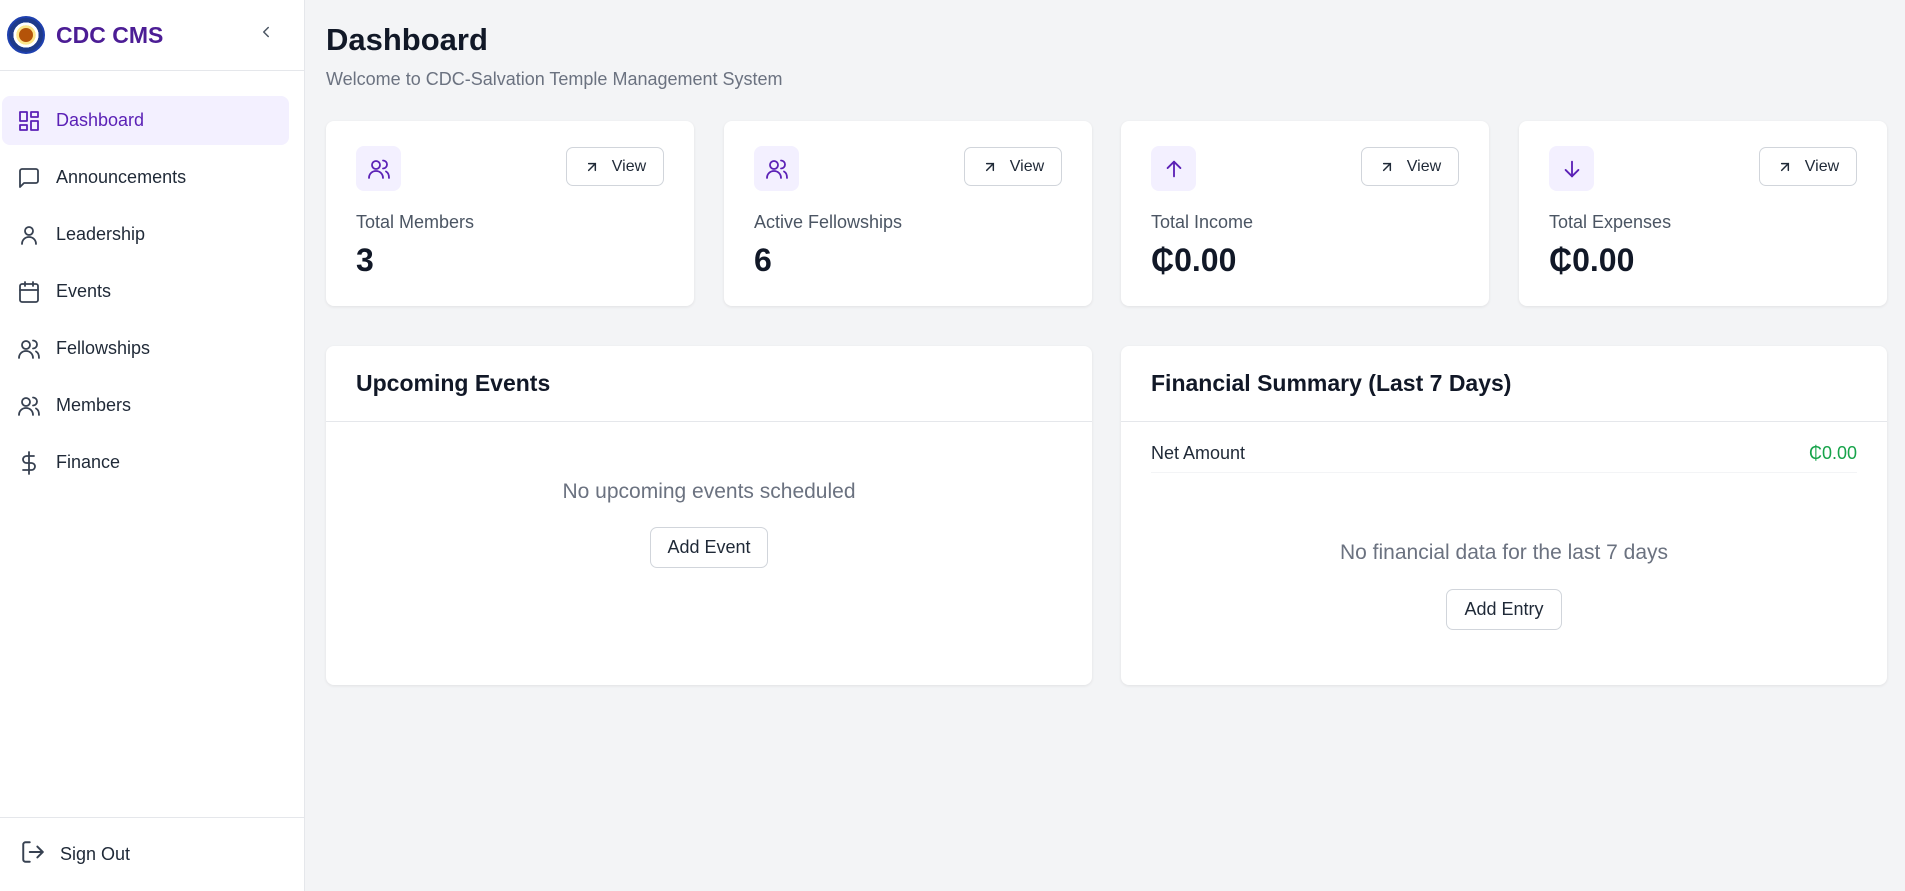  I want to click on stat-card-active-fellowships: View Active Fellowships 6, so click(908, 213).